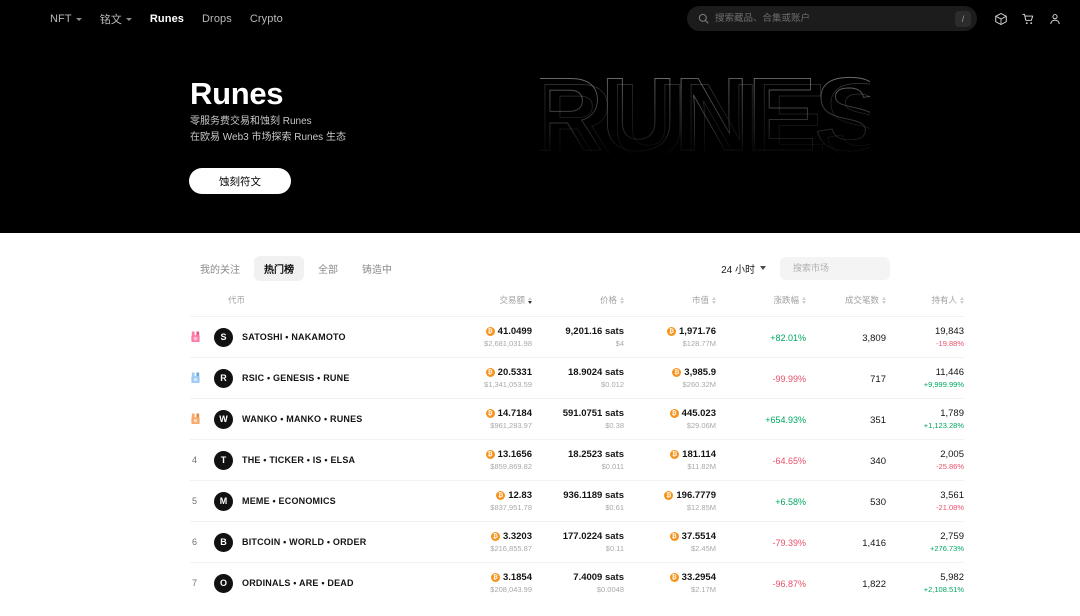 Image resolution: width=1080 pixels, height=616 pixels. I want to click on volume-usd: $216,855.87, so click(511, 548).